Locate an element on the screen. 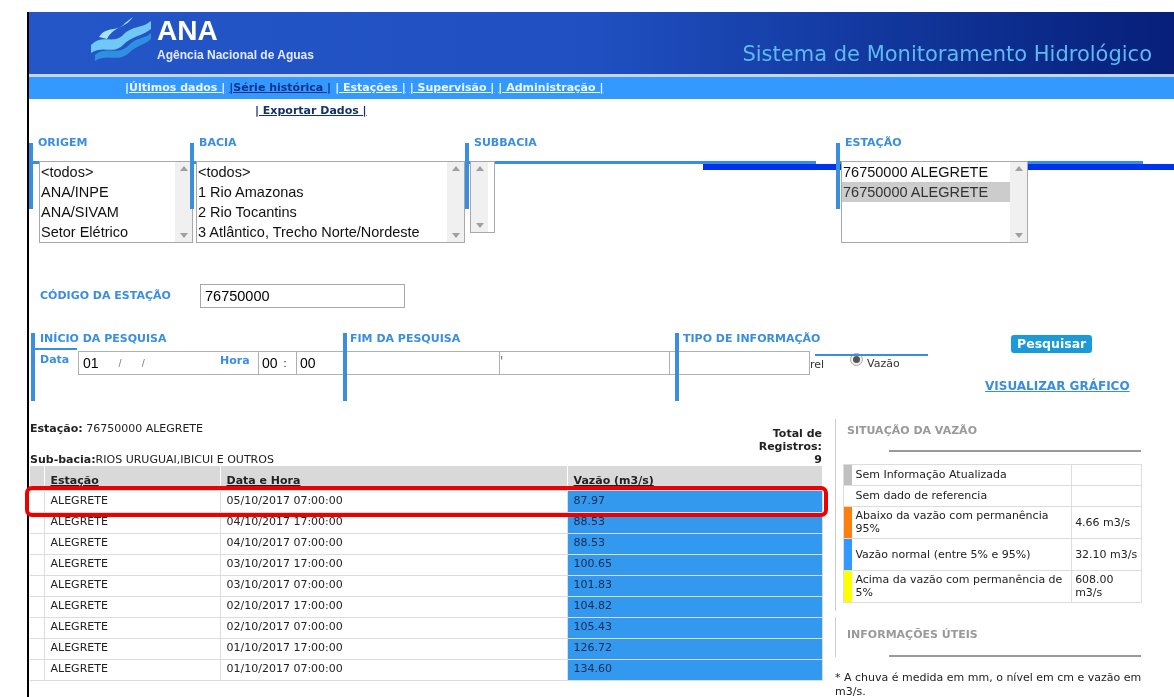 This screenshot has width=1174, height=697. list-option: Setor Elétrico is located at coordinates (107, 232).